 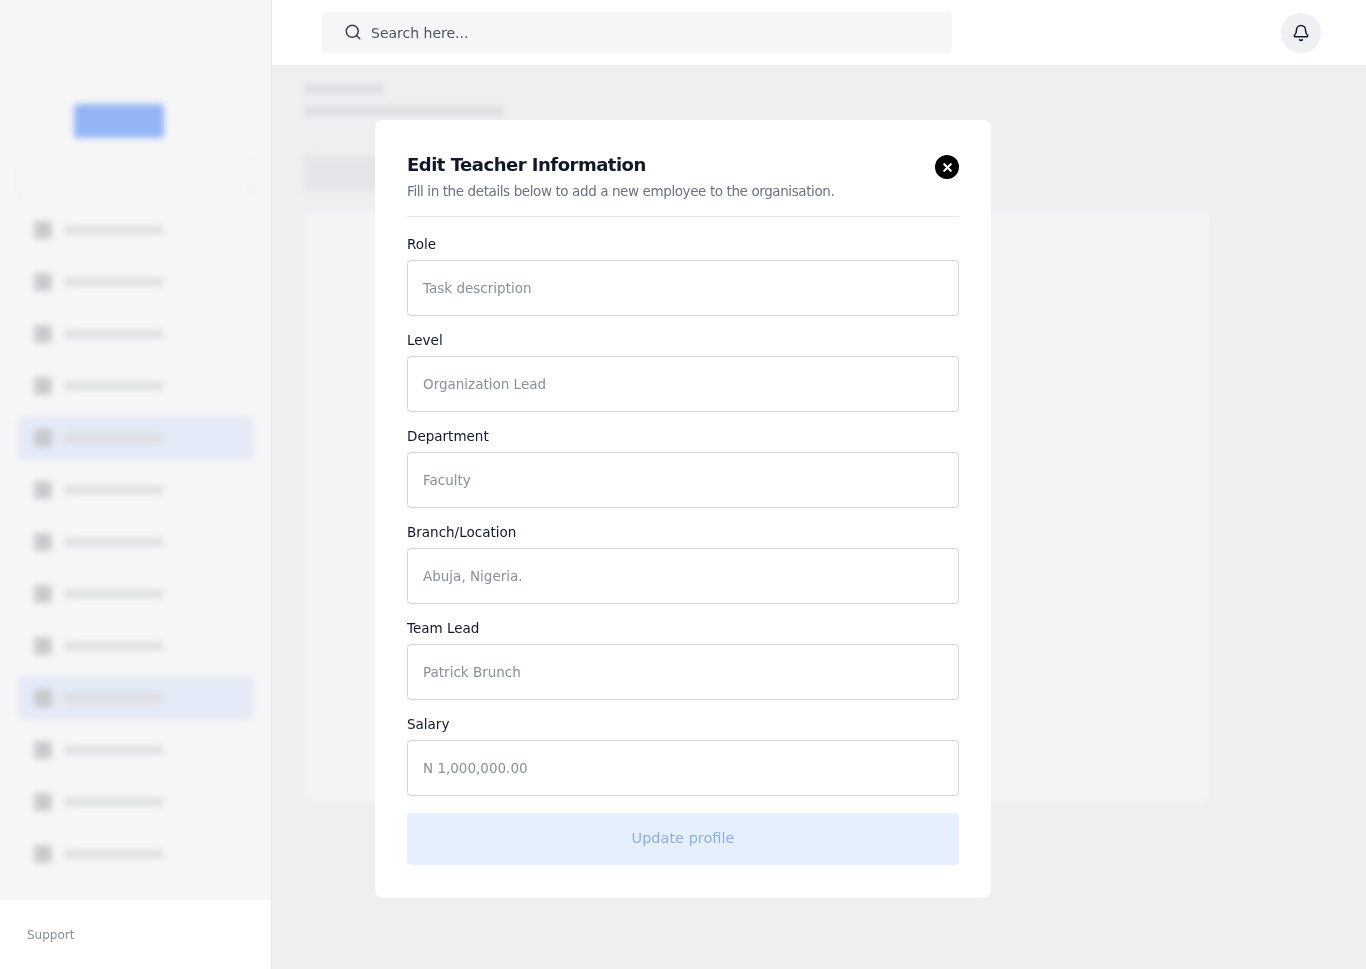 I want to click on field-label: Level, so click(x=425, y=340).